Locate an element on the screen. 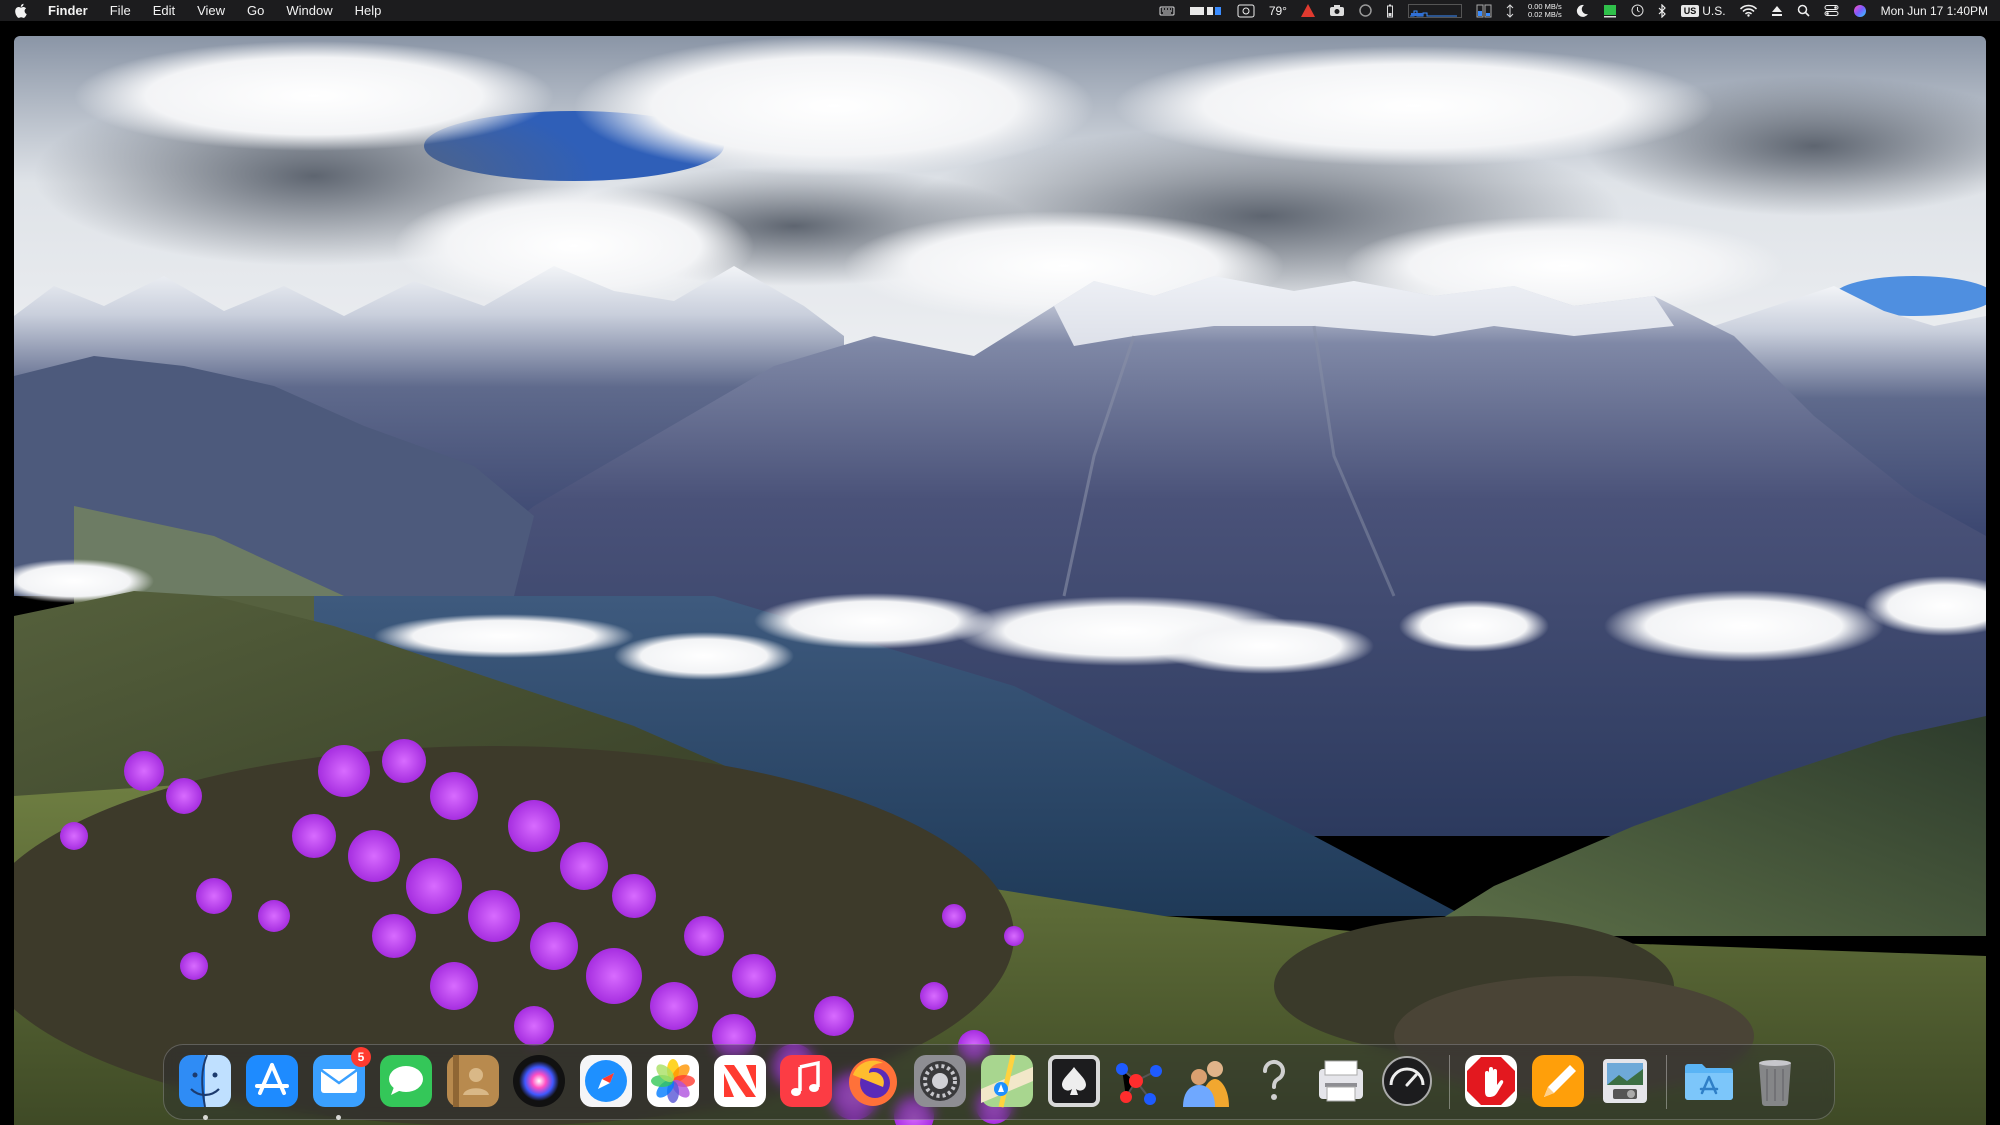 This screenshot has width=2000, height=1125. dock: 5 is located at coordinates (999, 1082).